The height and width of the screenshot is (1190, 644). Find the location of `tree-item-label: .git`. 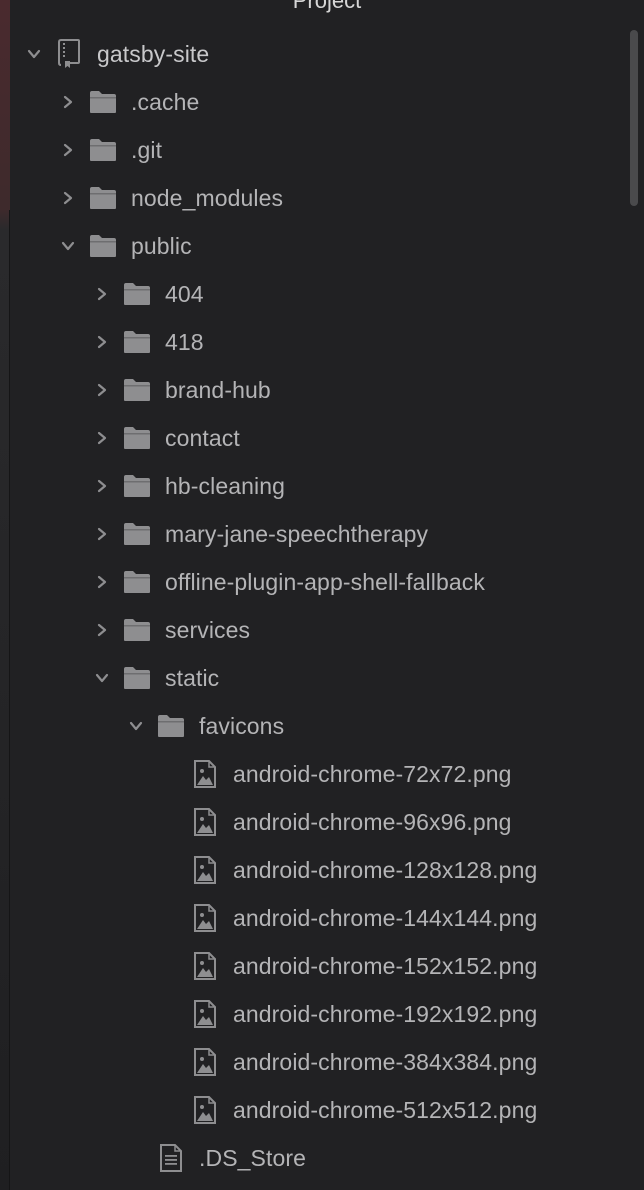

tree-item-label: .git is located at coordinates (147, 149).